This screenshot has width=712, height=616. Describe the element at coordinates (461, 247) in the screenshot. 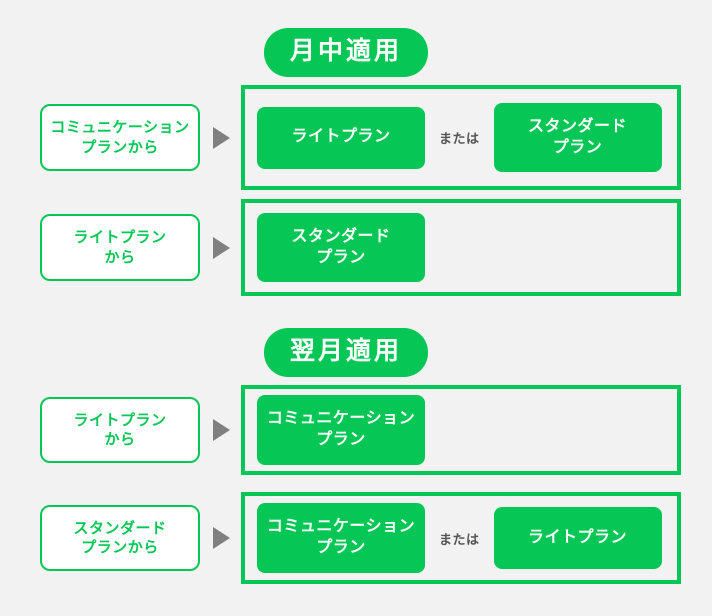

I see `target-plan-group-2: スタンダード プラン` at that location.